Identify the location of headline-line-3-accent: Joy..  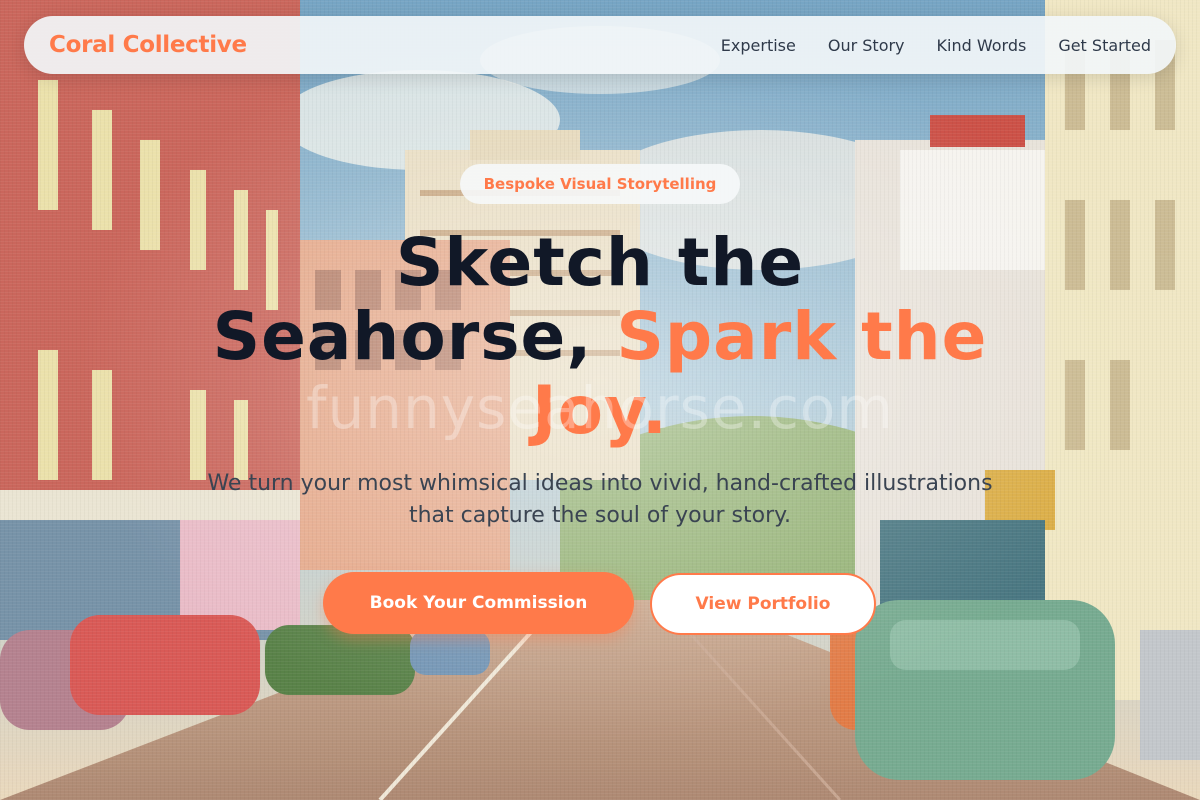
(600, 410).